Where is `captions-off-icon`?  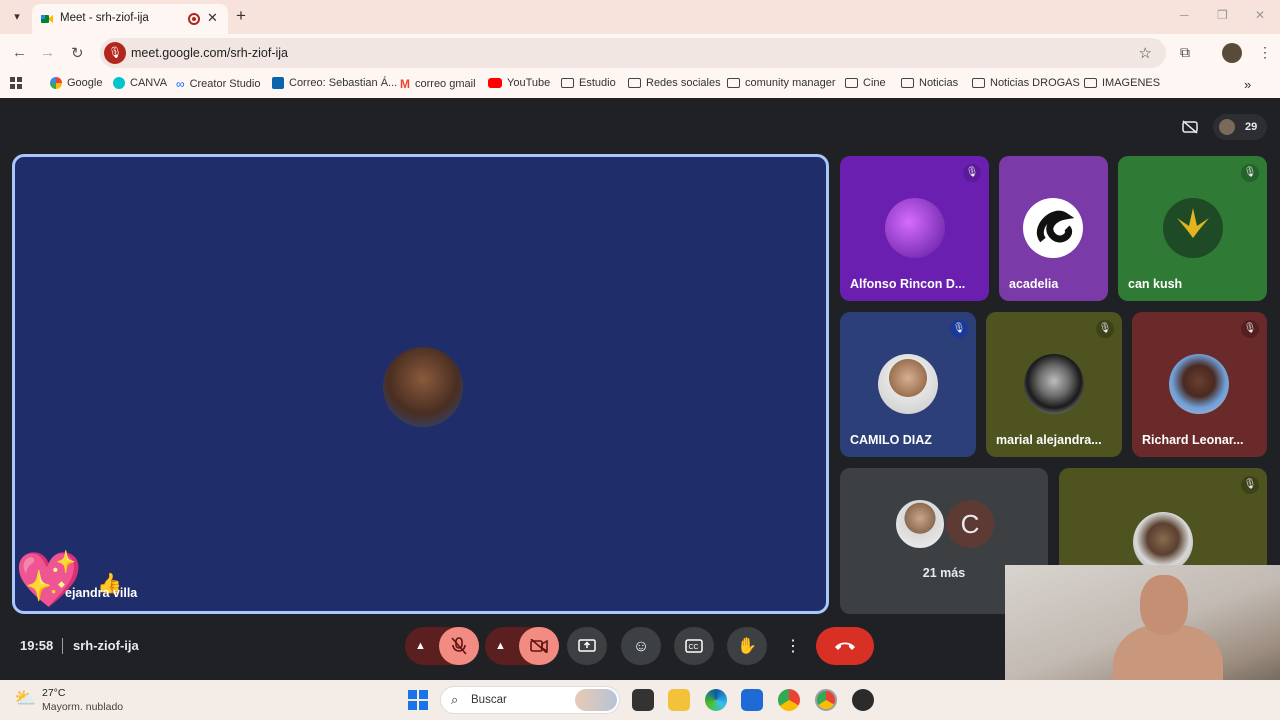 captions-off-icon is located at coordinates (1190, 127).